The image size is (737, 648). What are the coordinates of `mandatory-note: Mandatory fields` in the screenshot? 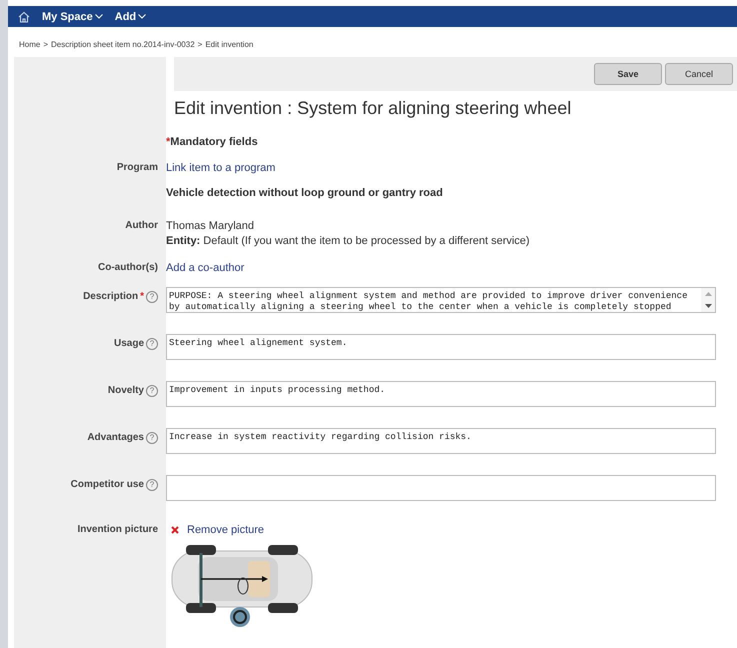 It's located at (214, 142).